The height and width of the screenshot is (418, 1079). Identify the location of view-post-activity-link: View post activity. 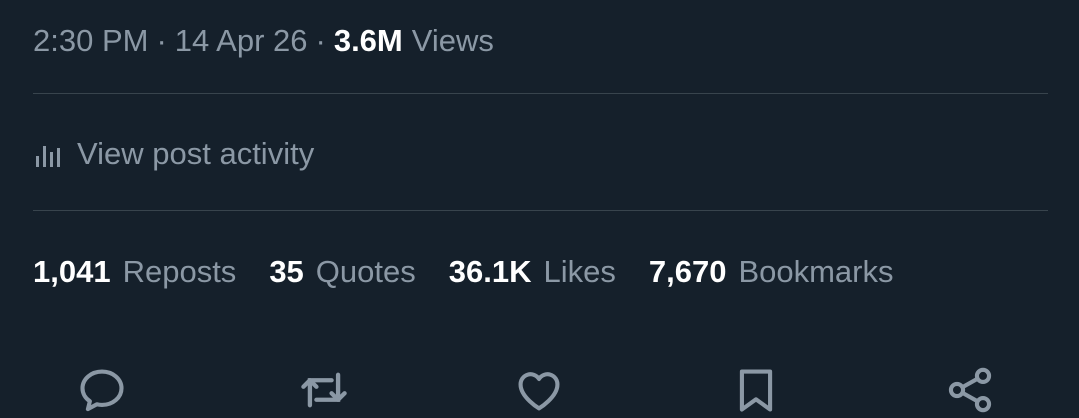
(173, 154).